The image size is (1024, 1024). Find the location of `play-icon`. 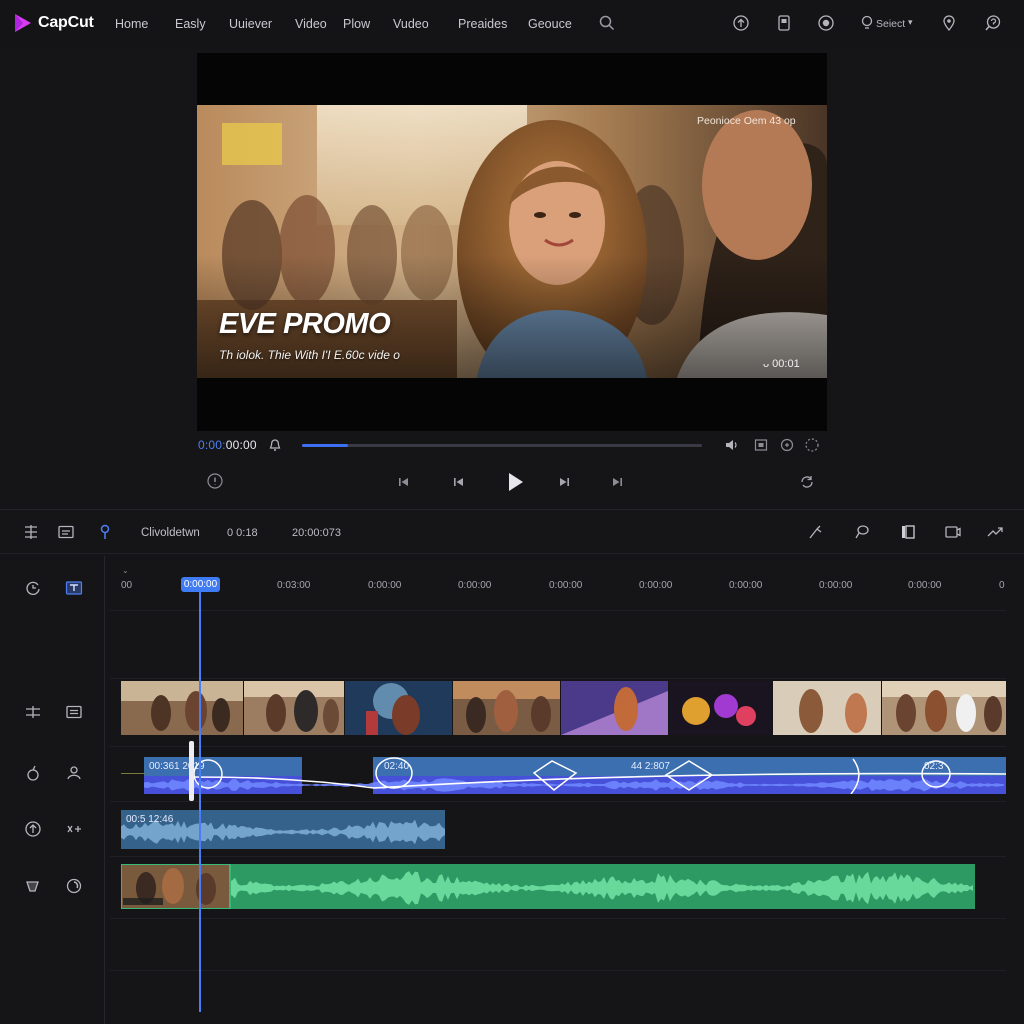

play-icon is located at coordinates (515, 482).